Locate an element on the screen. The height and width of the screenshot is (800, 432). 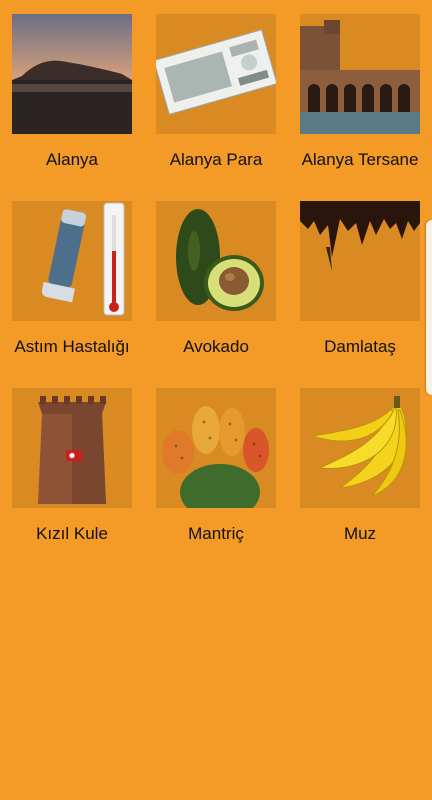
banana-image is located at coordinates (360, 448).